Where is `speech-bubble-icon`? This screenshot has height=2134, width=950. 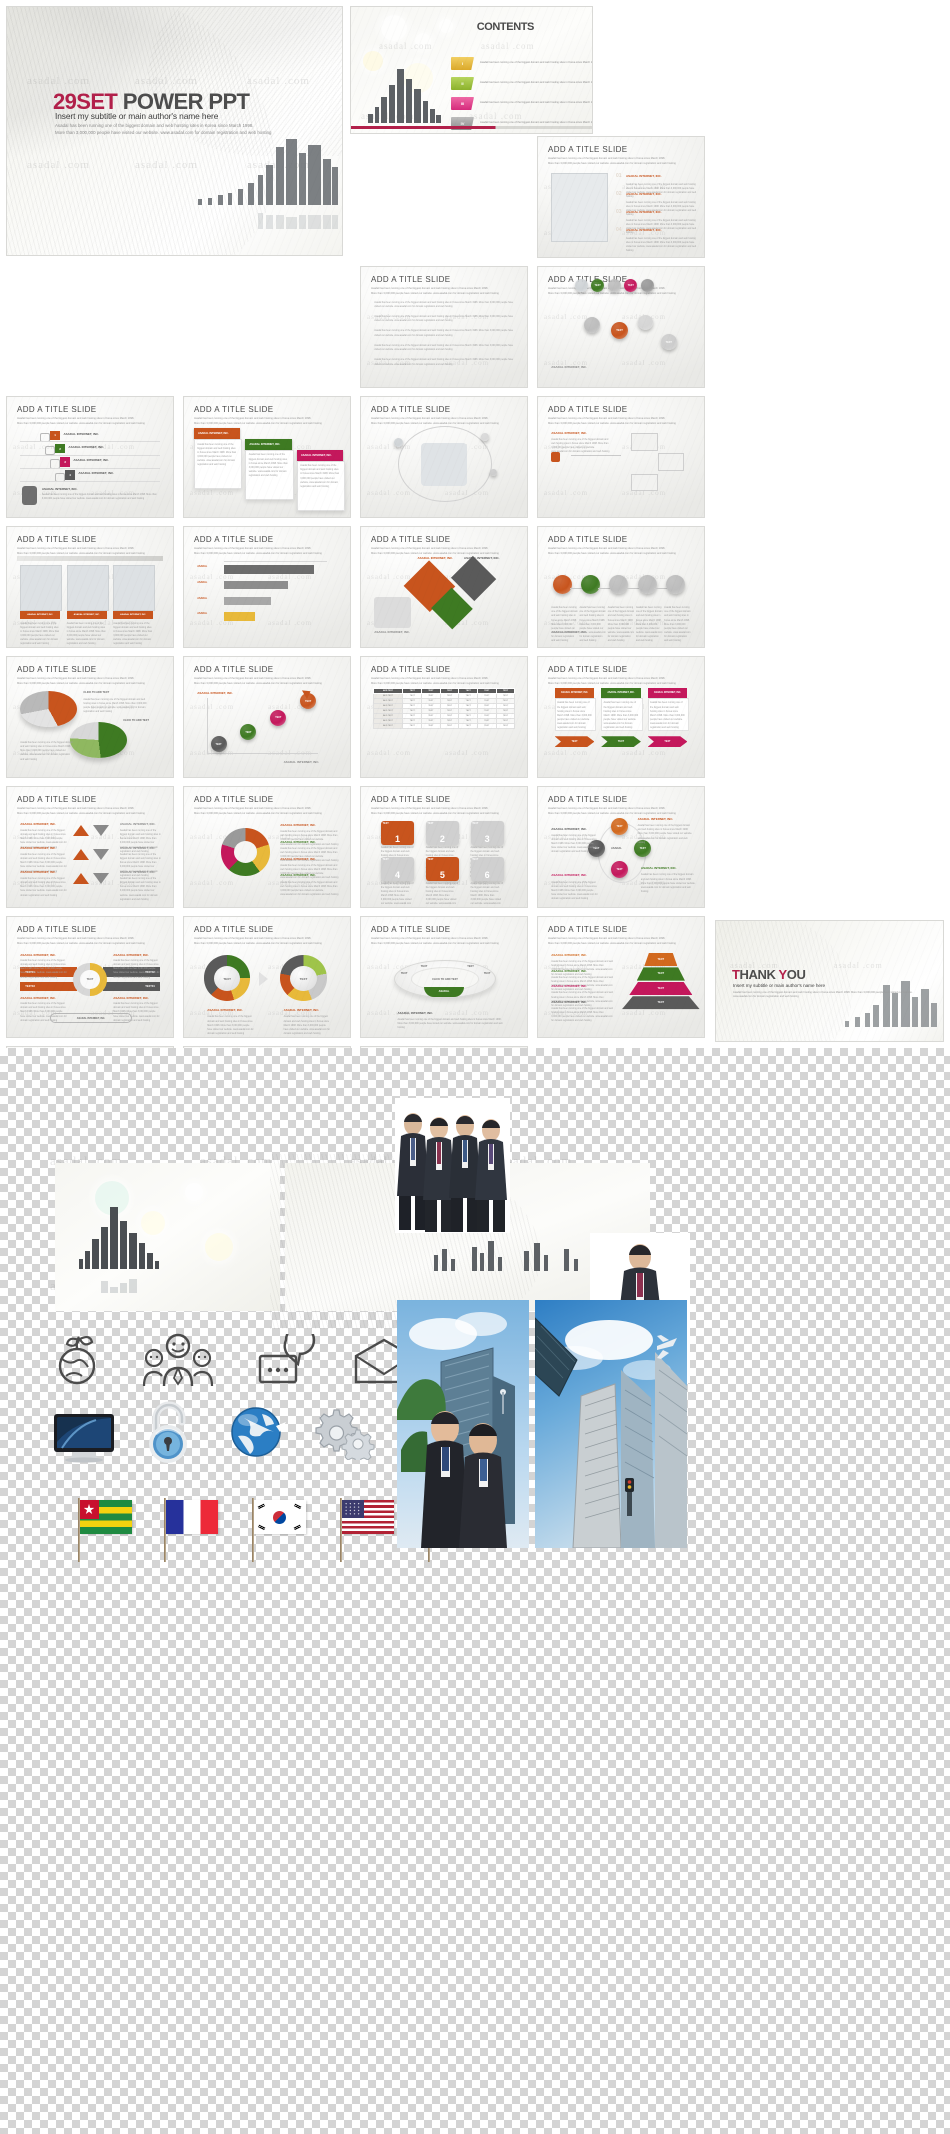
speech-bubble-icon is located at coordinates (291, 1361).